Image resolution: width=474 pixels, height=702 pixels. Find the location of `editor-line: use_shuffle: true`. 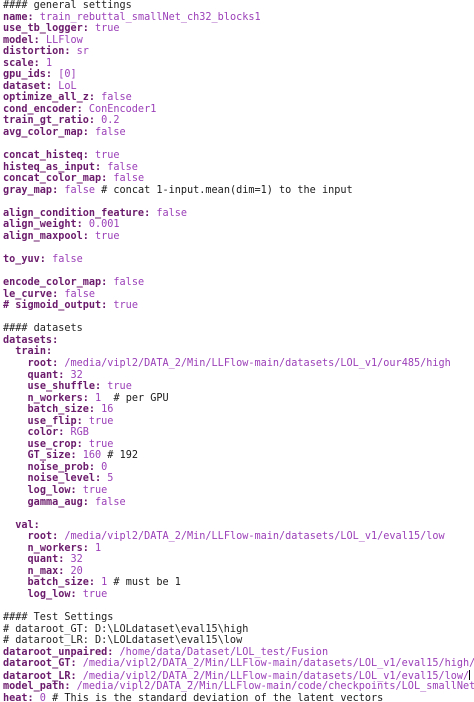

editor-line: use_shuffle: true is located at coordinates (237, 387).